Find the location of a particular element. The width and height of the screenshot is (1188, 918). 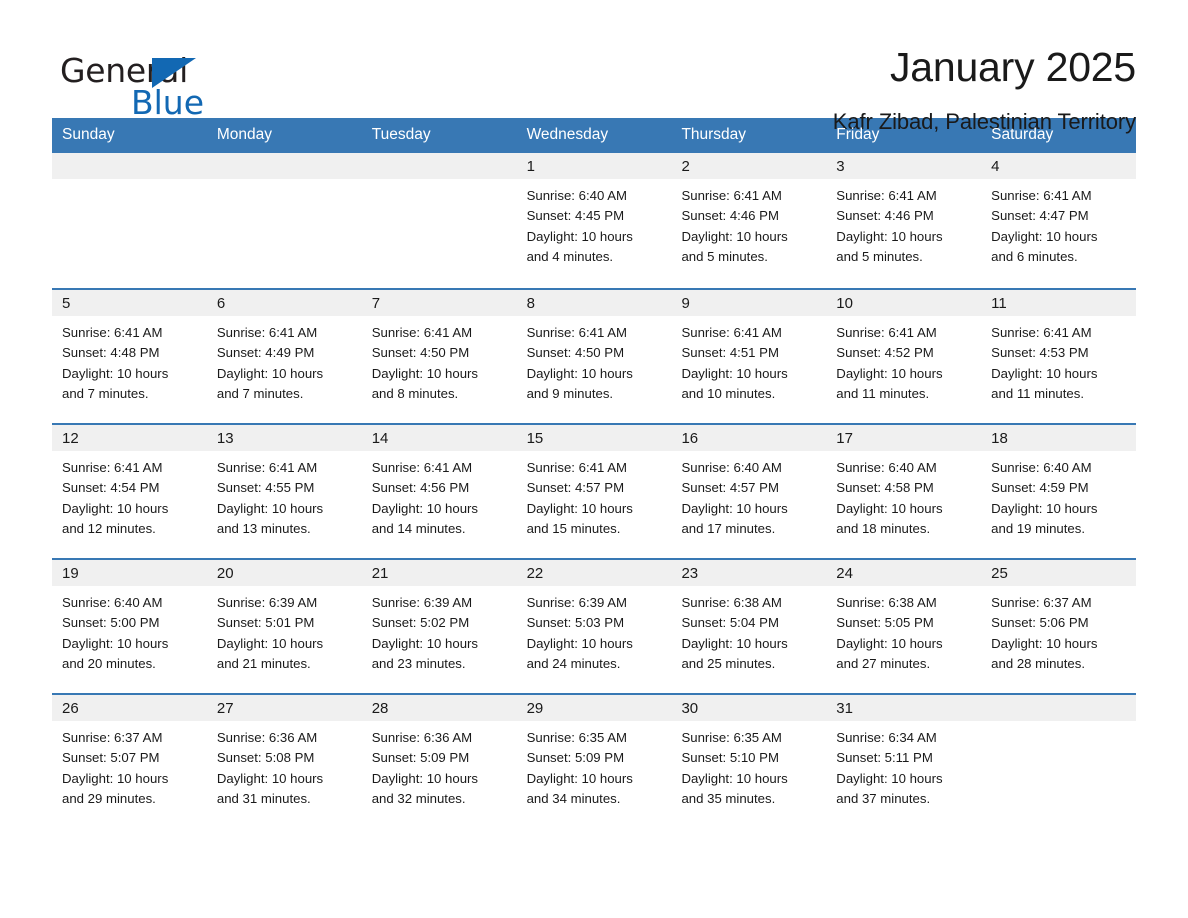

day-daylight-line: and 21 minutes. is located at coordinates (263, 663).